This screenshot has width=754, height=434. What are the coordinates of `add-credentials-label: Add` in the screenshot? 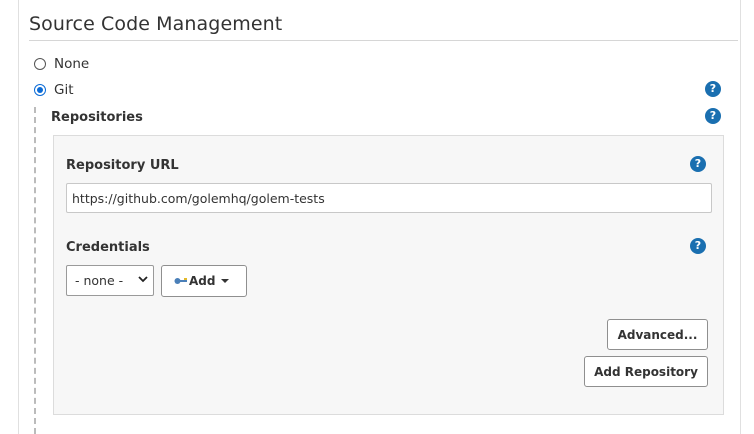 It's located at (202, 281).